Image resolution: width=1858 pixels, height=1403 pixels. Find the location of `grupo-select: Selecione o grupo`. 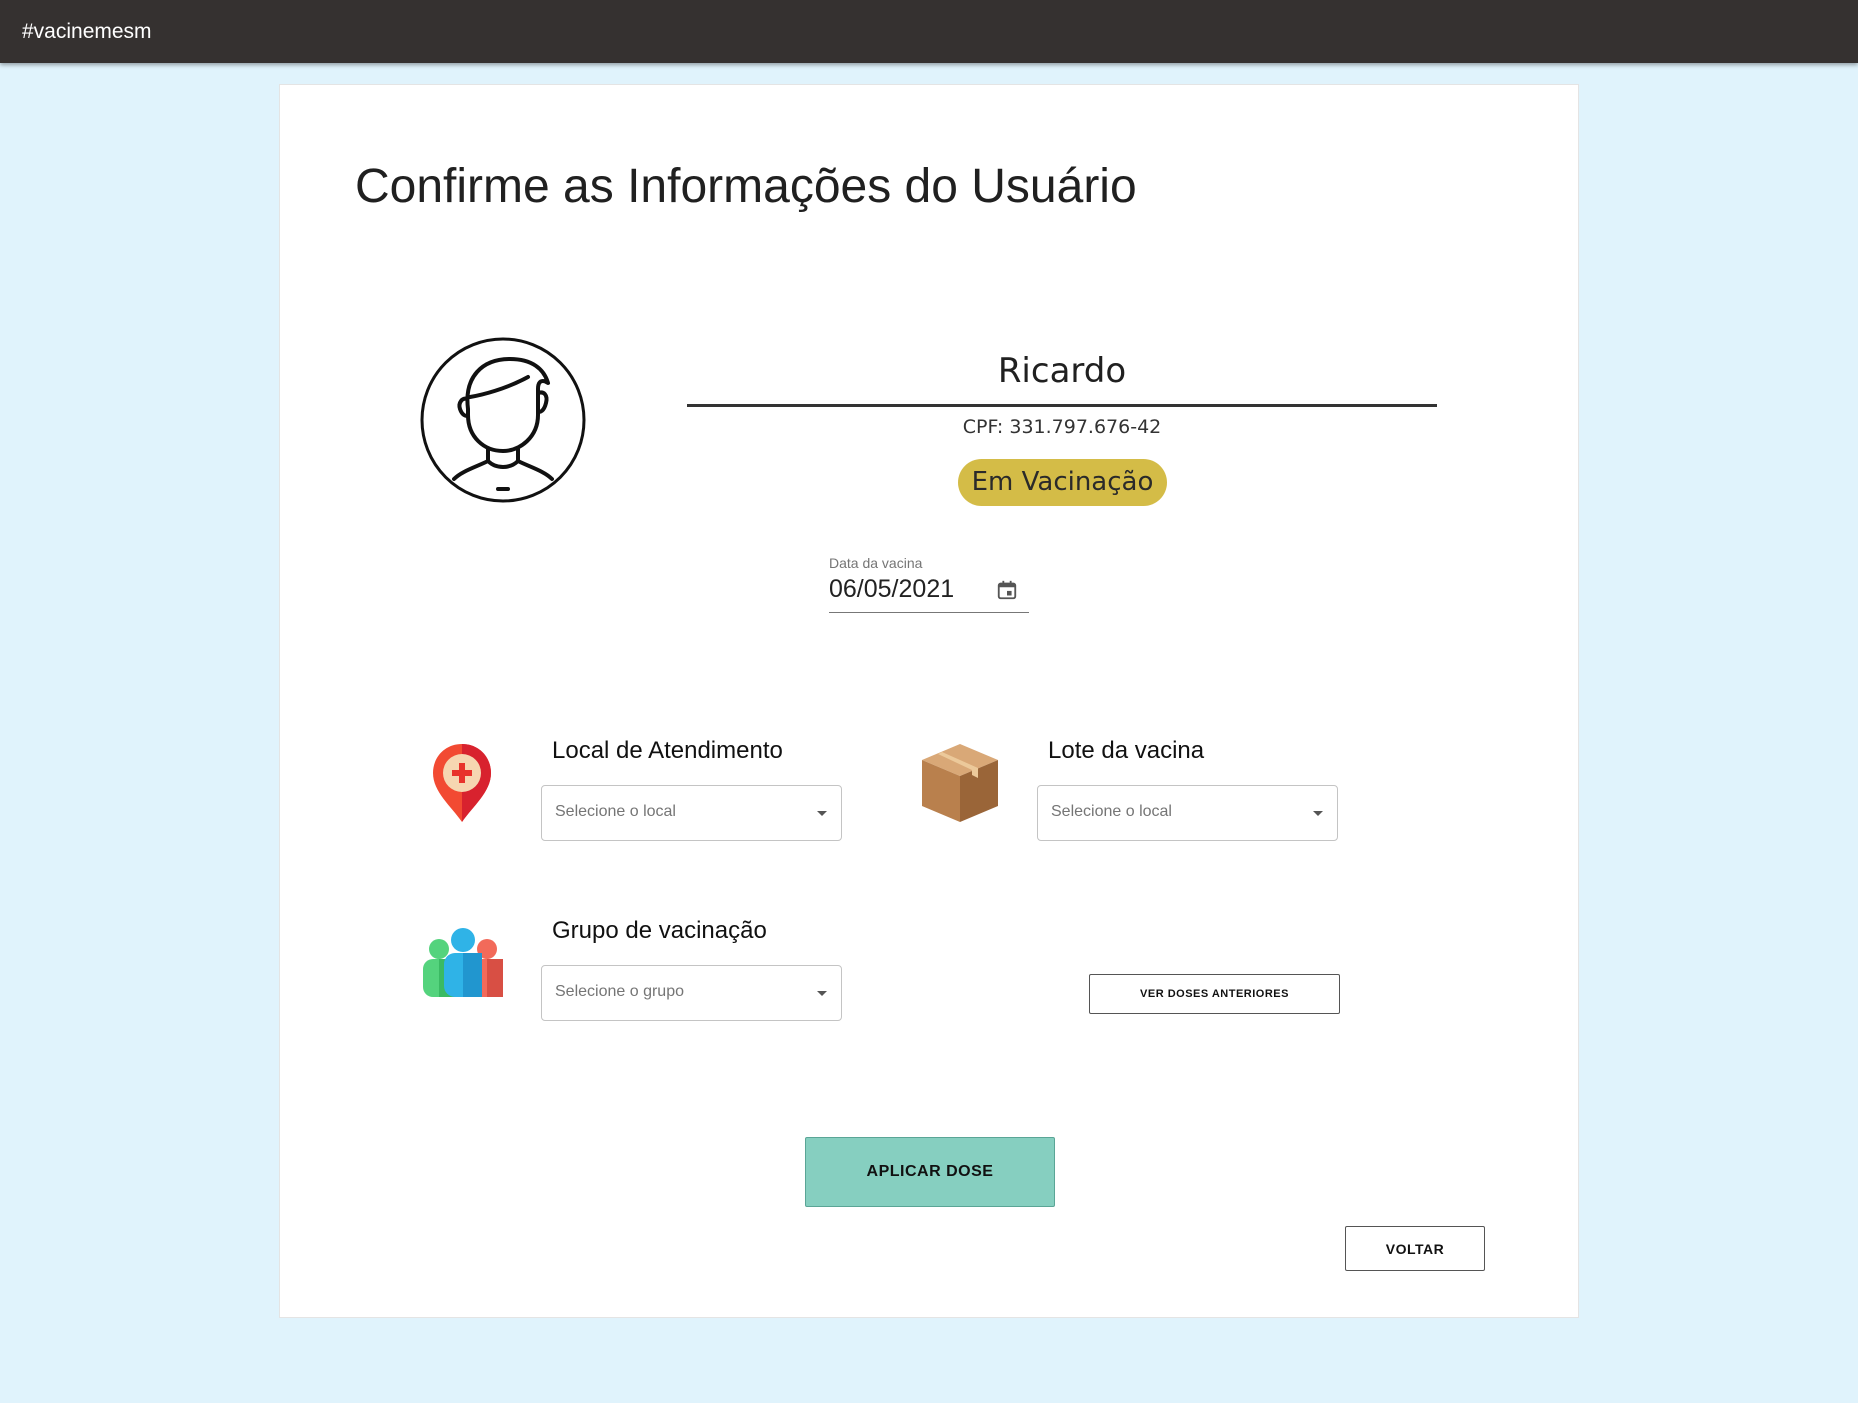

grupo-select: Selecione o grupo is located at coordinates (691, 993).